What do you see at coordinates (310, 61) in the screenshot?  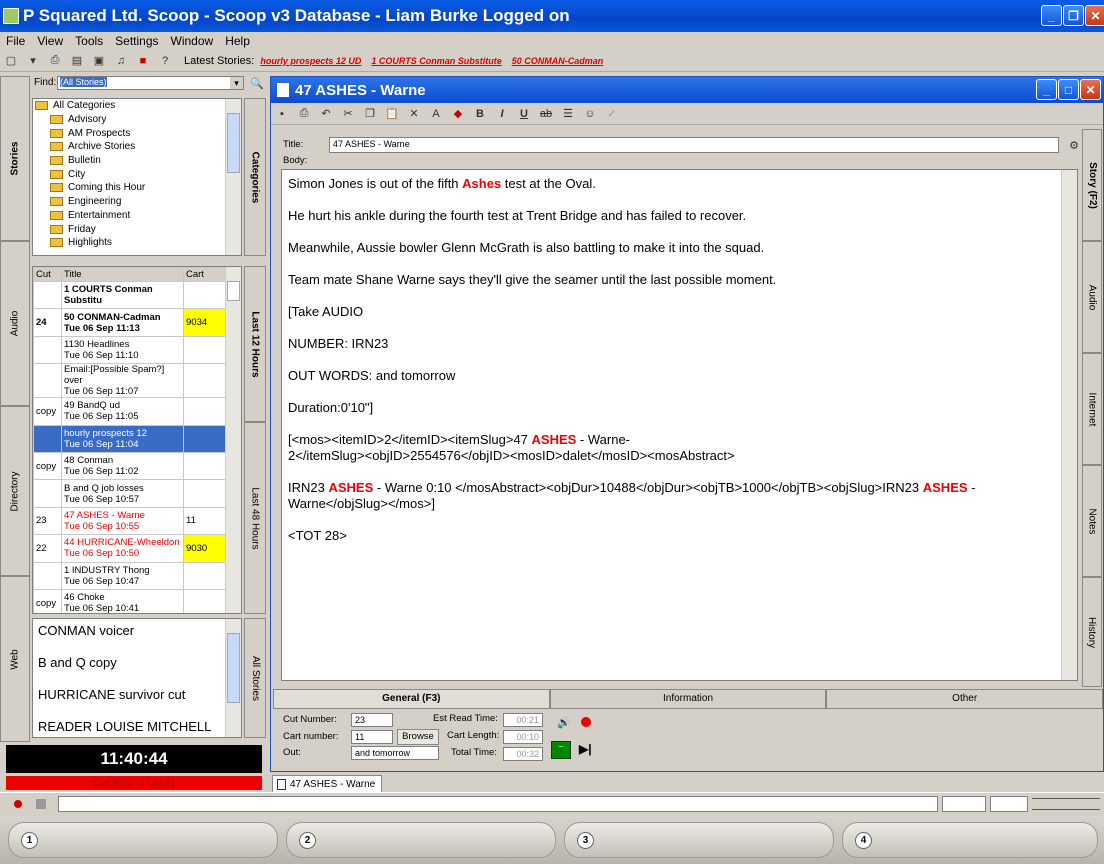 I see `latest-story-link: hourly prospects 12 UD` at bounding box center [310, 61].